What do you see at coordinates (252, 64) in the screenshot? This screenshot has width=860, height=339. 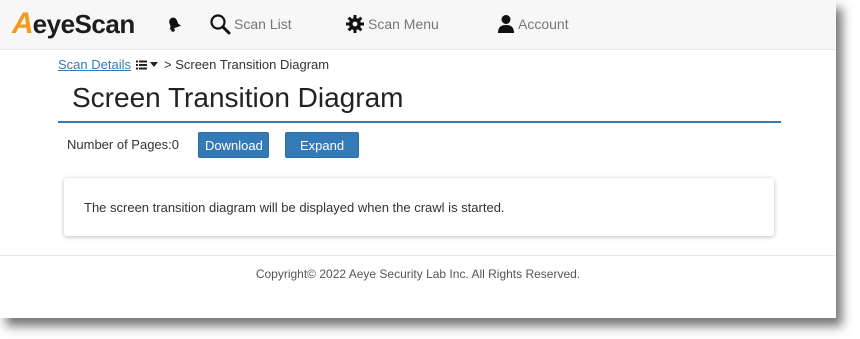 I see `breadcrumb-current: Screen Transition Diagram` at bounding box center [252, 64].